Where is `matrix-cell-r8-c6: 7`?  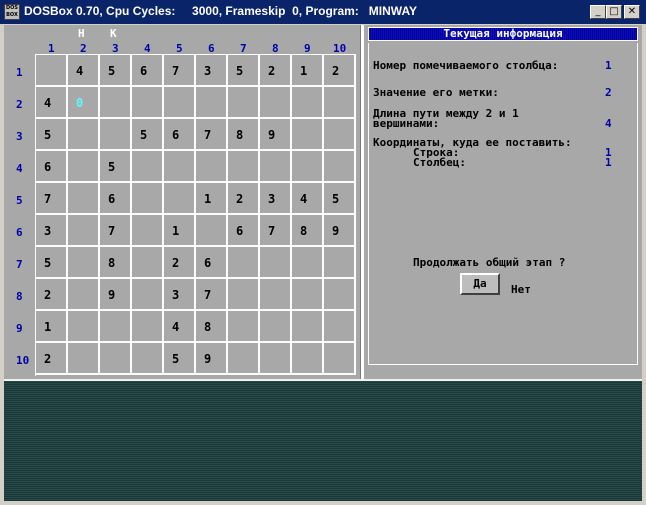
matrix-cell-r8-c6: 7 is located at coordinates (212, 295).